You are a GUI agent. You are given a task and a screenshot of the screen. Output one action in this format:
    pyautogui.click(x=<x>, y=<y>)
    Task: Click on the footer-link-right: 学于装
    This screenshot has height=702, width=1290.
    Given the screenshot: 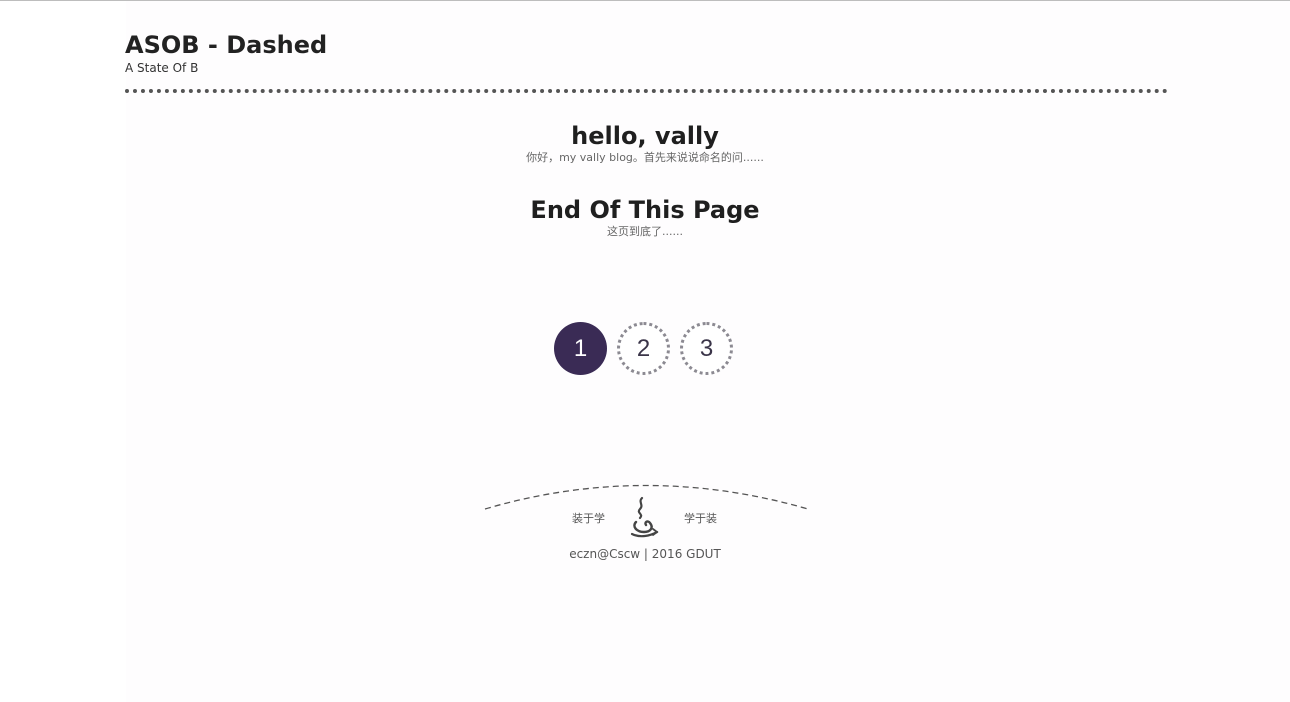 What is the action you would take?
    pyautogui.click(x=700, y=519)
    